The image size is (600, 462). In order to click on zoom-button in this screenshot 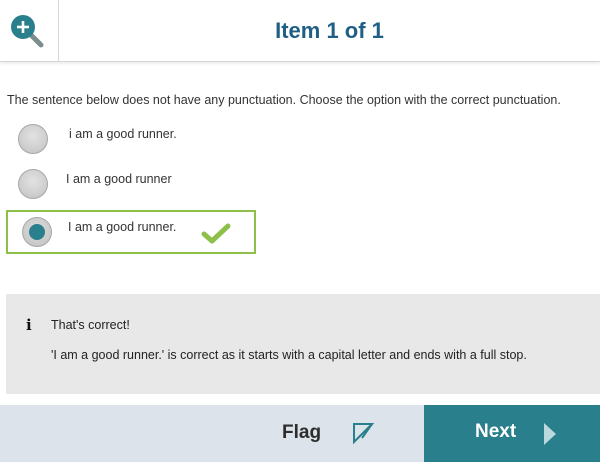, I will do `click(29, 30)`.